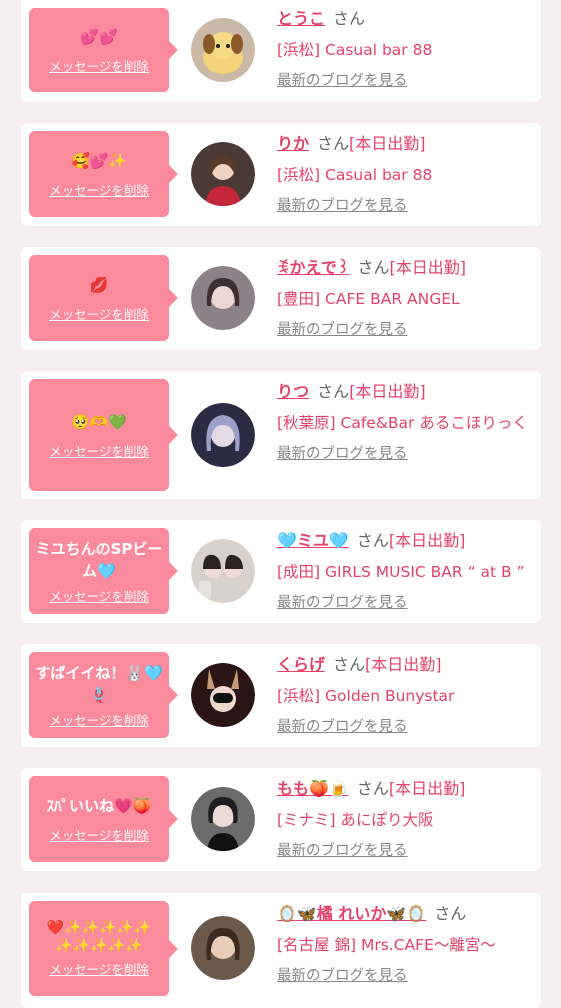 The height and width of the screenshot is (1008, 561). What do you see at coordinates (99, 937) in the screenshot?
I see `message-text: ❤️✨✨✨✨✨✨✨✨✨✨` at bounding box center [99, 937].